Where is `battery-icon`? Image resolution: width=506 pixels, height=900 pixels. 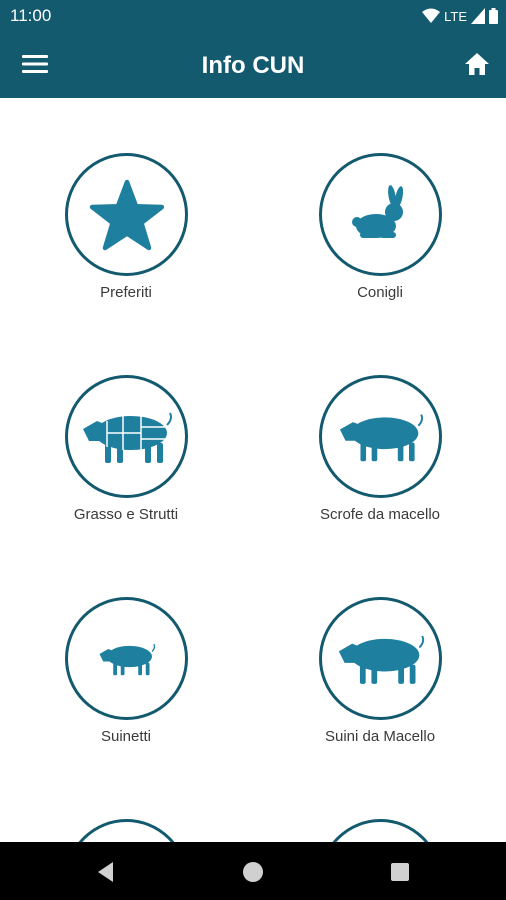 battery-icon is located at coordinates (493, 16).